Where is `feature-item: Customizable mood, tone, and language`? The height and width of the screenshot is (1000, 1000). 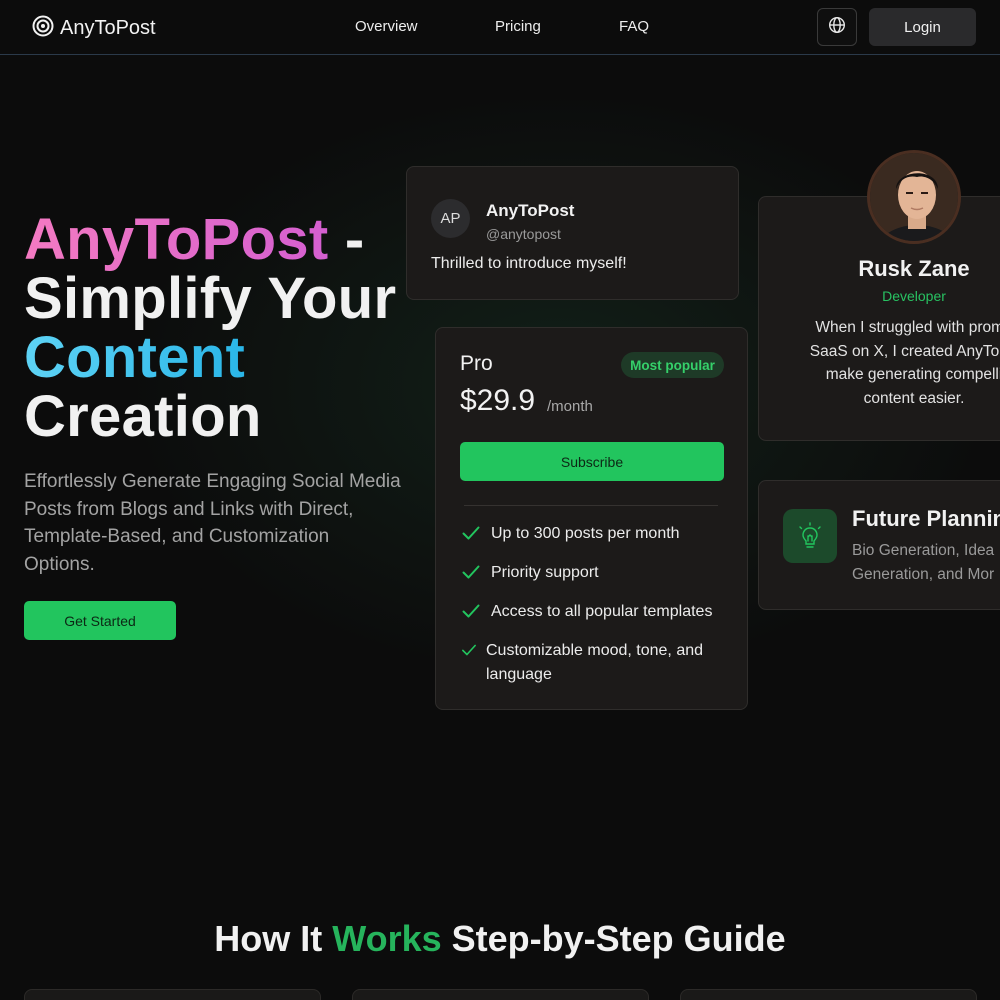 feature-item: Customizable mood, tone, and language is located at coordinates (581, 663).